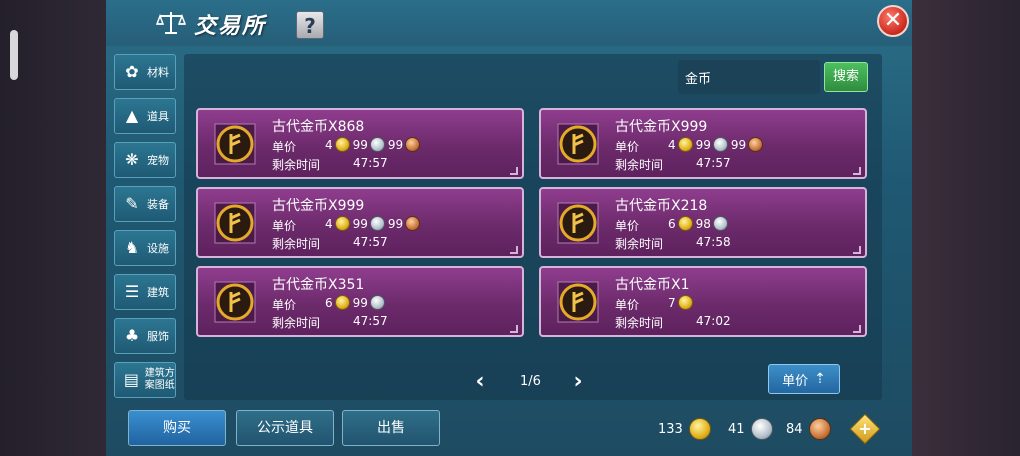 The width and height of the screenshot is (1020, 456). I want to click on sidebar-item-label: 建筑方案图纸, so click(159, 379).